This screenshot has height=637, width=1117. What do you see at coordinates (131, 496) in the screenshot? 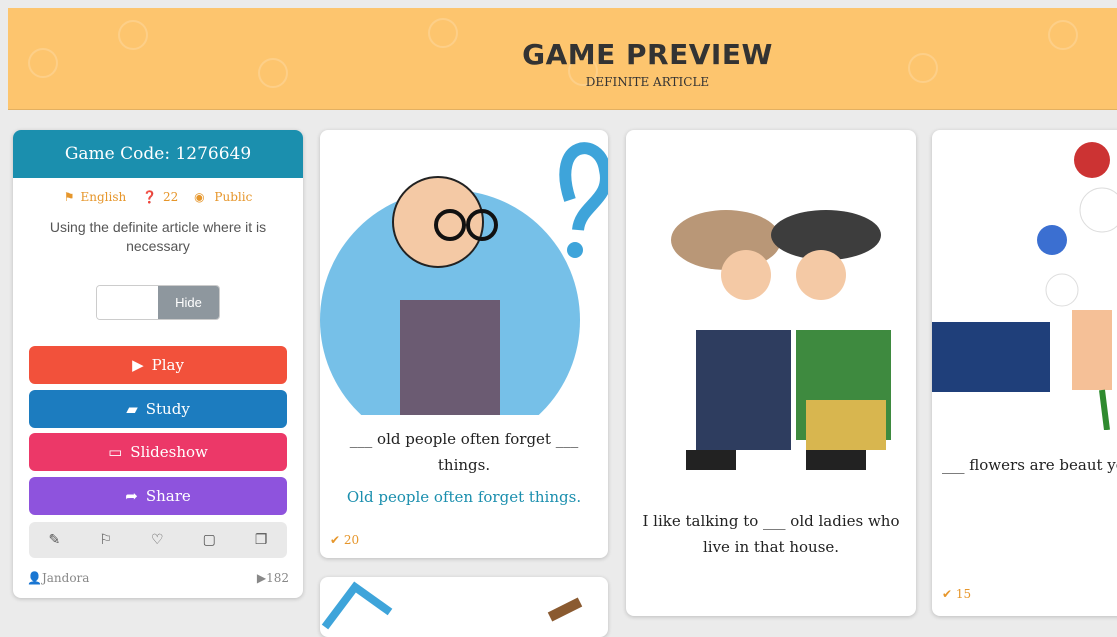
I see `share-icon: ➦` at bounding box center [131, 496].